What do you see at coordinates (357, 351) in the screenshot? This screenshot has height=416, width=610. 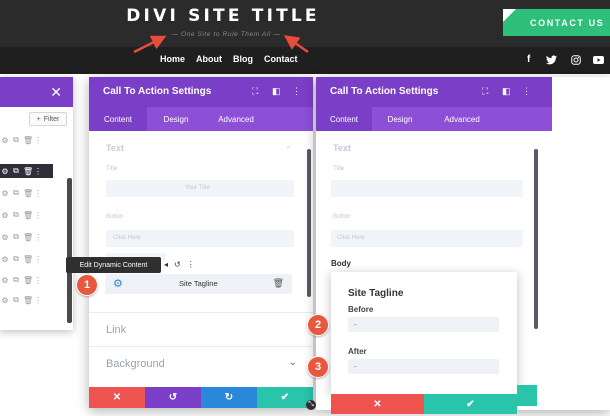 I see `after-label: After` at bounding box center [357, 351].